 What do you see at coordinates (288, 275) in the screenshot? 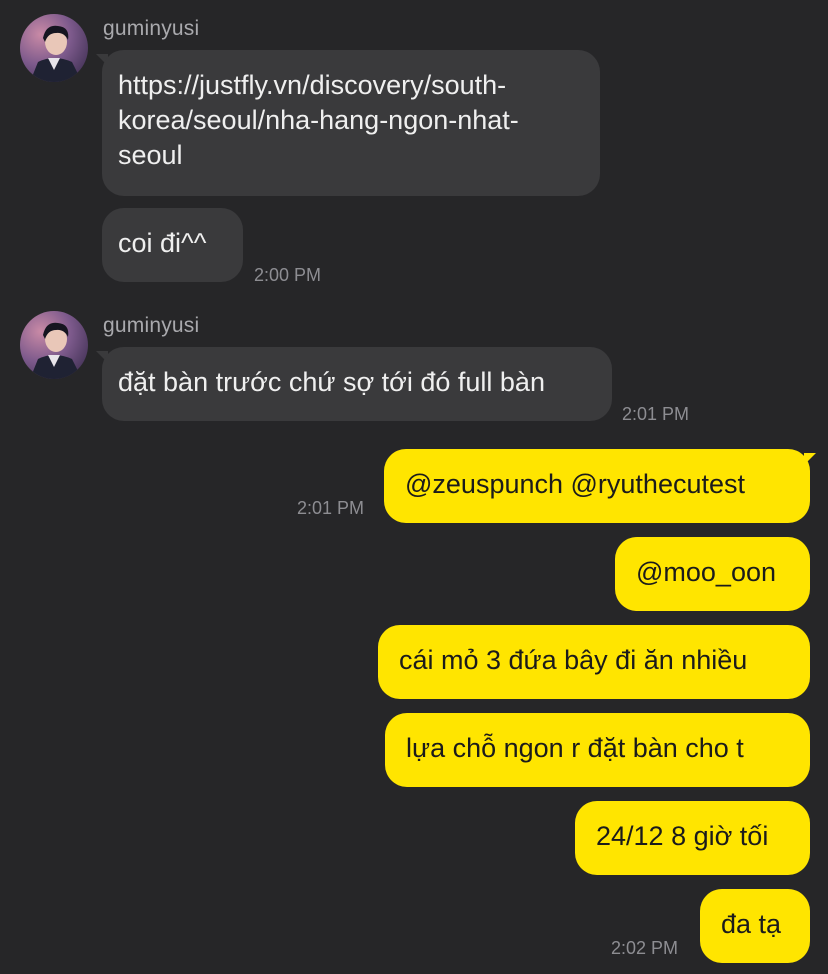
I see `message-timestamp: 2:00 PM` at bounding box center [288, 275].